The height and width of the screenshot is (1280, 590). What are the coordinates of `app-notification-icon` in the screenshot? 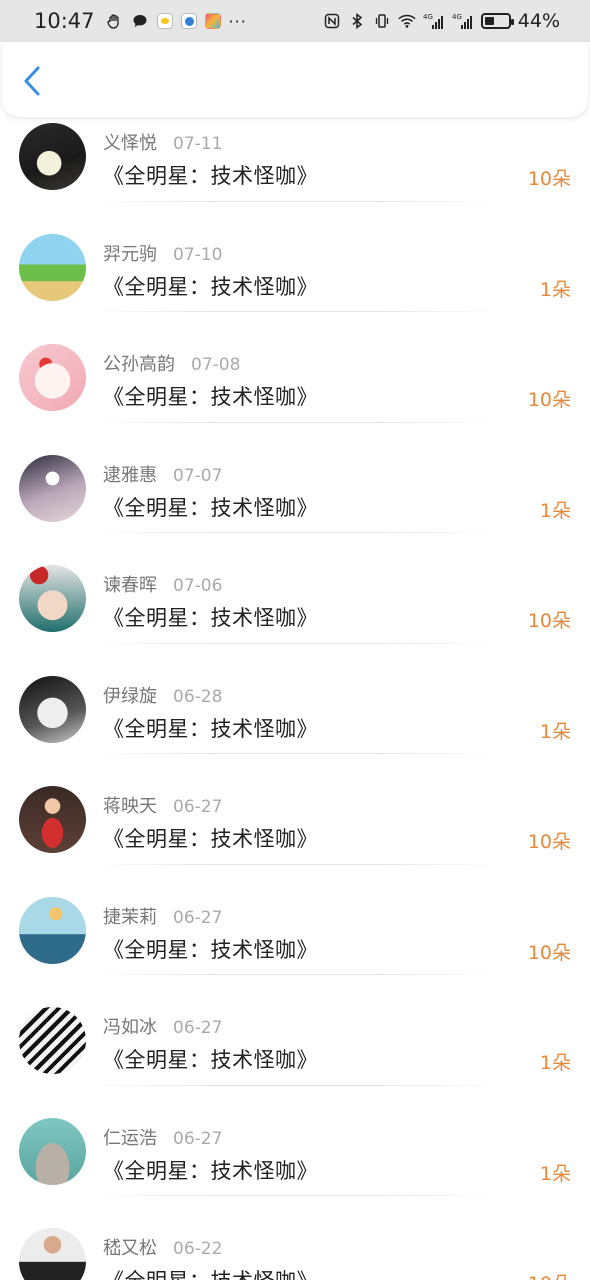 It's located at (164, 21).